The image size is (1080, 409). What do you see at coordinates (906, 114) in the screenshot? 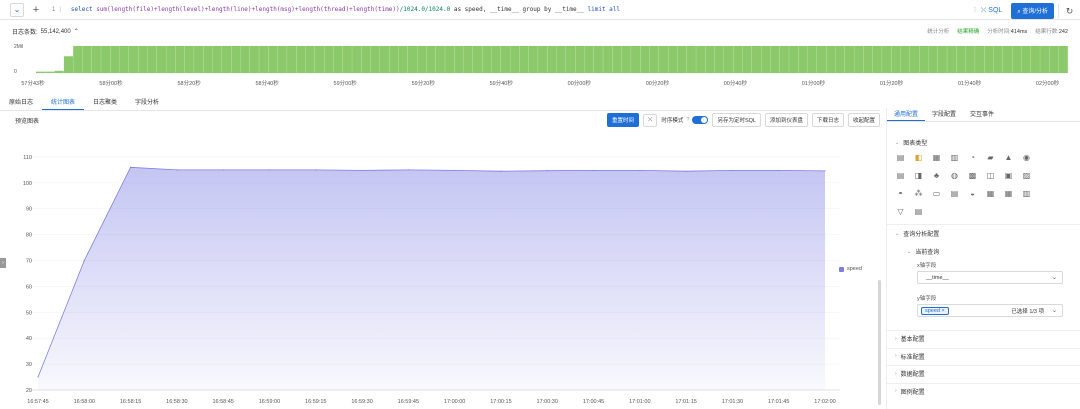
I see `config-tab-0: 通用配置` at bounding box center [906, 114].